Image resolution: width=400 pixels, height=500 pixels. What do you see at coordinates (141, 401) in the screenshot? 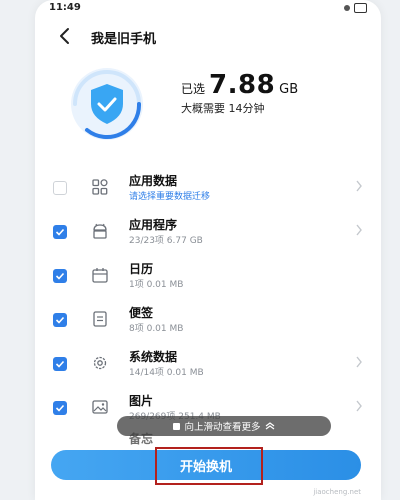
I see `item-title: 图片` at bounding box center [141, 401].